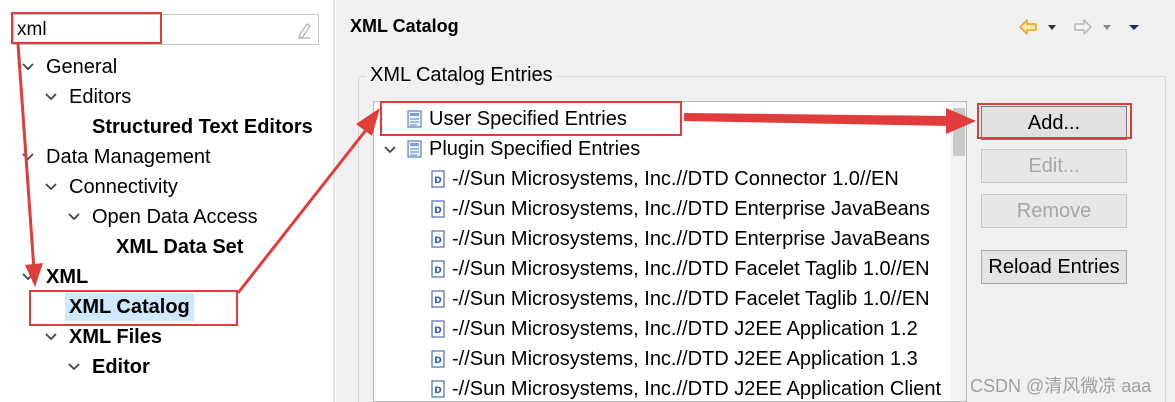 This screenshot has height=402, width=1175. What do you see at coordinates (662, 119) in the screenshot?
I see `entry-user-specified: User Specified Entries` at bounding box center [662, 119].